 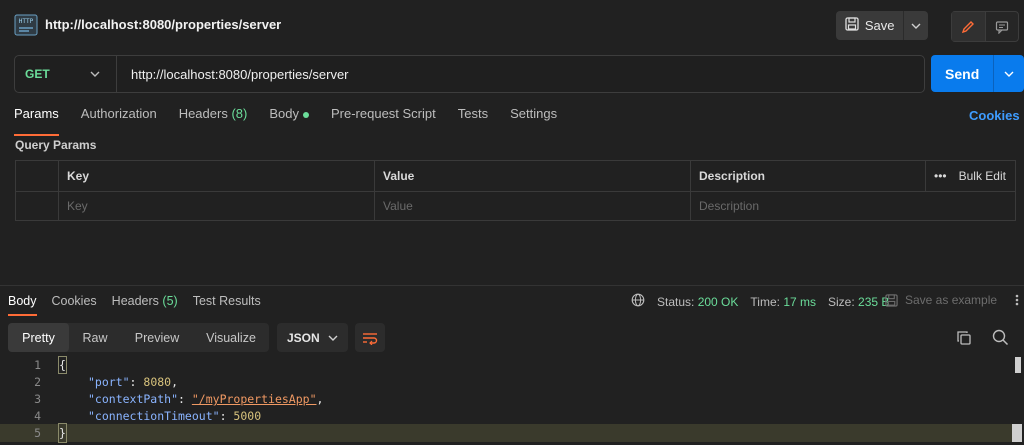 I want to click on format-tab-raw: Raw, so click(x=95, y=337).